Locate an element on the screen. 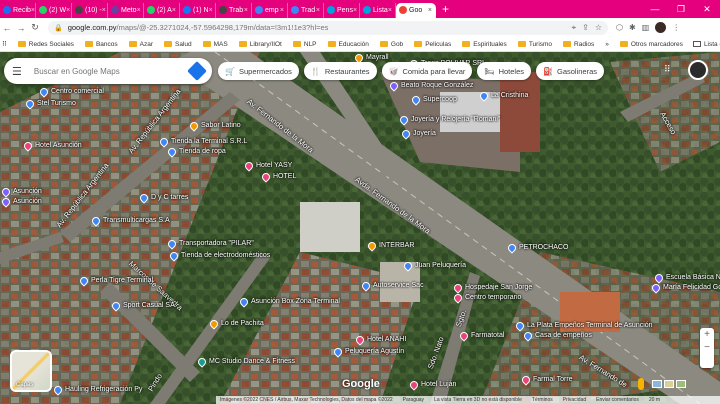 This screenshot has height=404, width=720. place-label: Hotel Luján is located at coordinates (438, 385).